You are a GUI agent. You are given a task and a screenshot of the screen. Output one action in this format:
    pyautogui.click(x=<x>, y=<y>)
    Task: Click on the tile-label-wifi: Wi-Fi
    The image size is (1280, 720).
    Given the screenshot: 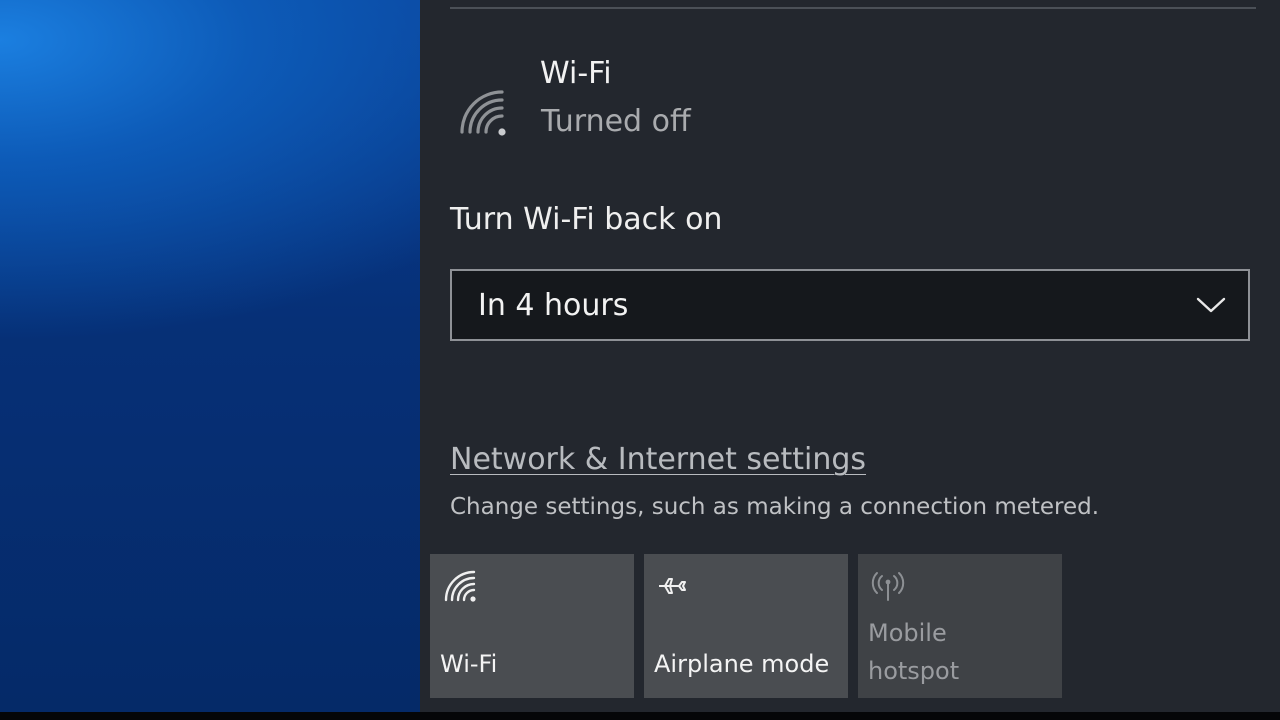 What is the action you would take?
    pyautogui.click(x=469, y=664)
    